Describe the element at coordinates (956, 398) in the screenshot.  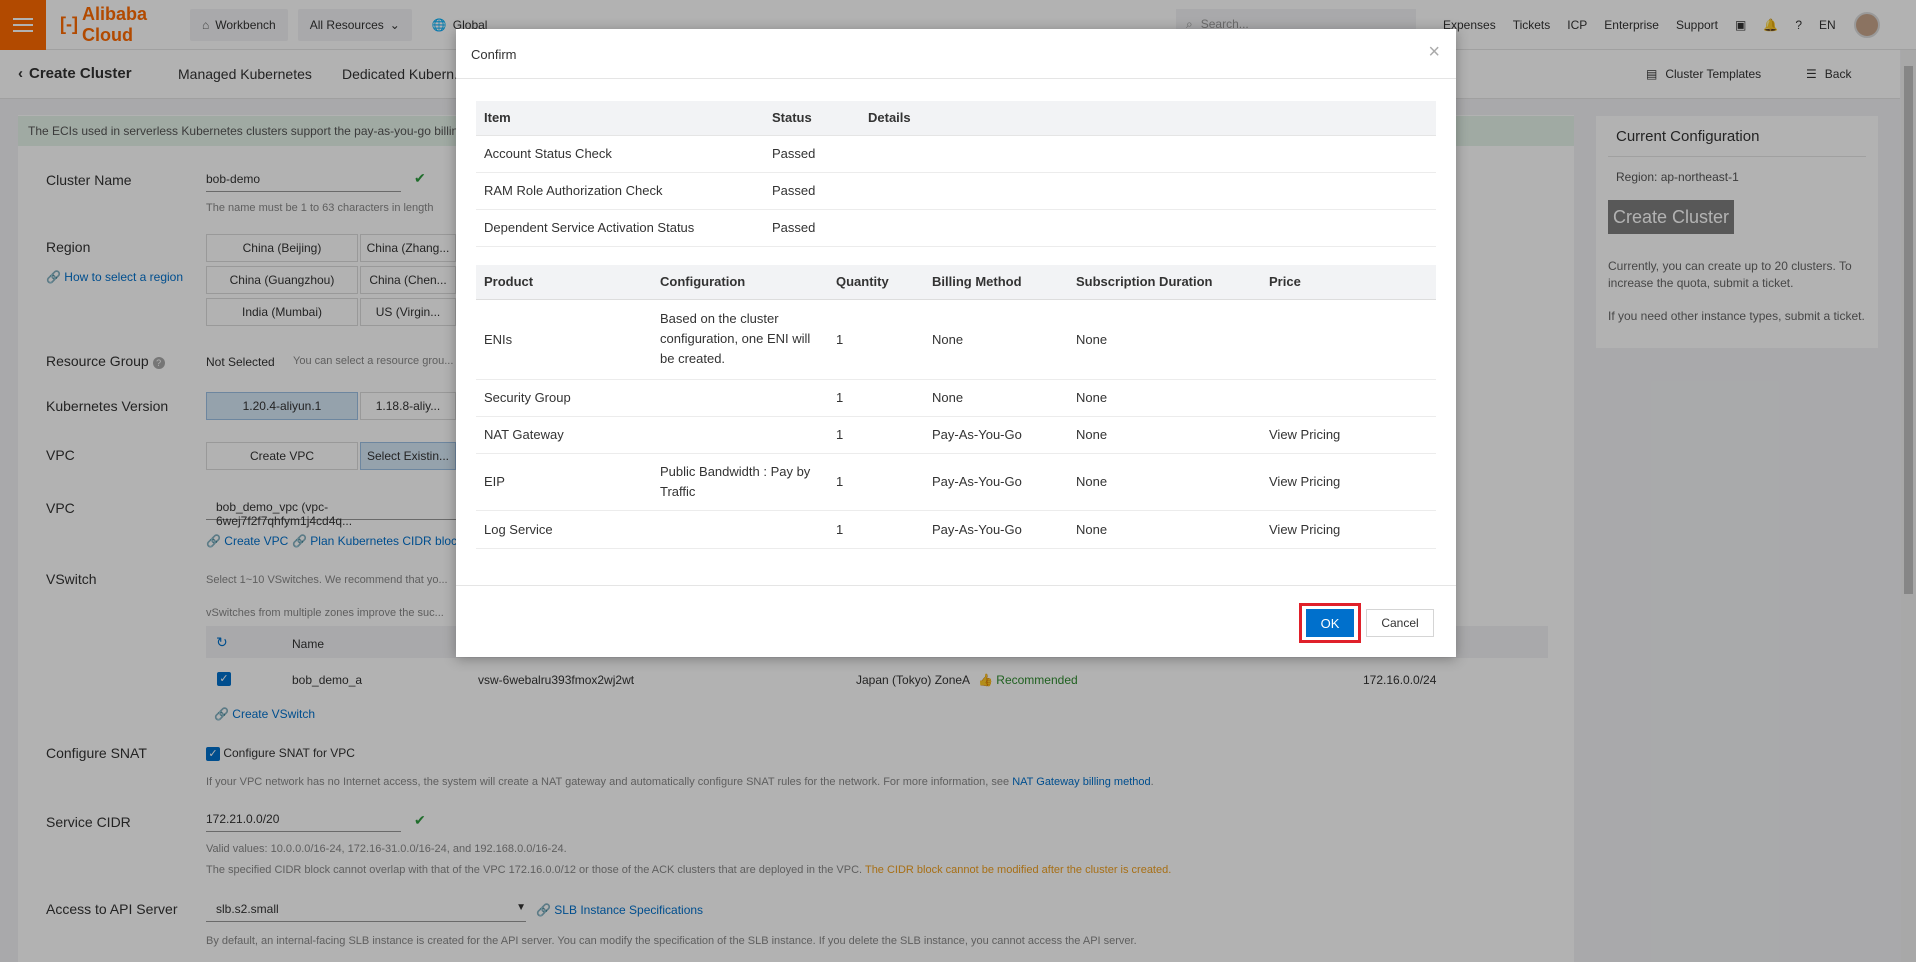
I see `table-row: Security Group 1 None None` at that location.